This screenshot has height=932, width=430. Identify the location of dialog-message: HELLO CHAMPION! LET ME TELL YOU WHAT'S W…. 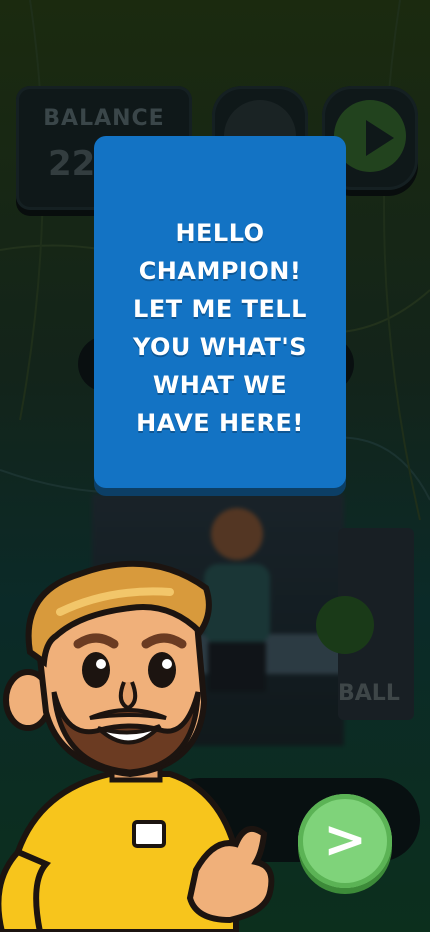
(220, 328).